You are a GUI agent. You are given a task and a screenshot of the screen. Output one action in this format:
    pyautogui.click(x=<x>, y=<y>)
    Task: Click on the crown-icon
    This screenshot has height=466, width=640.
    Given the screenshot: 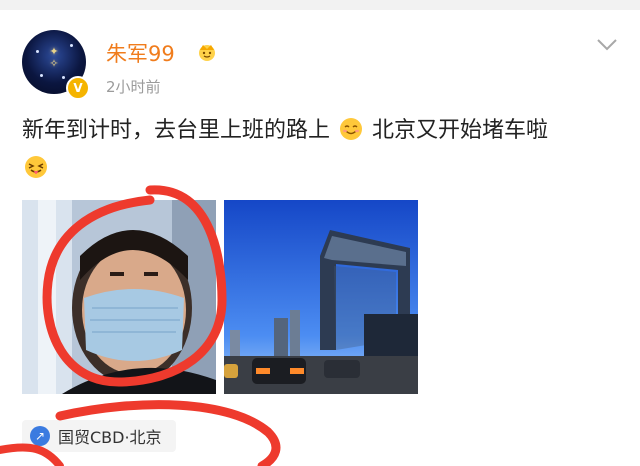 What is the action you would take?
    pyautogui.click(x=207, y=53)
    